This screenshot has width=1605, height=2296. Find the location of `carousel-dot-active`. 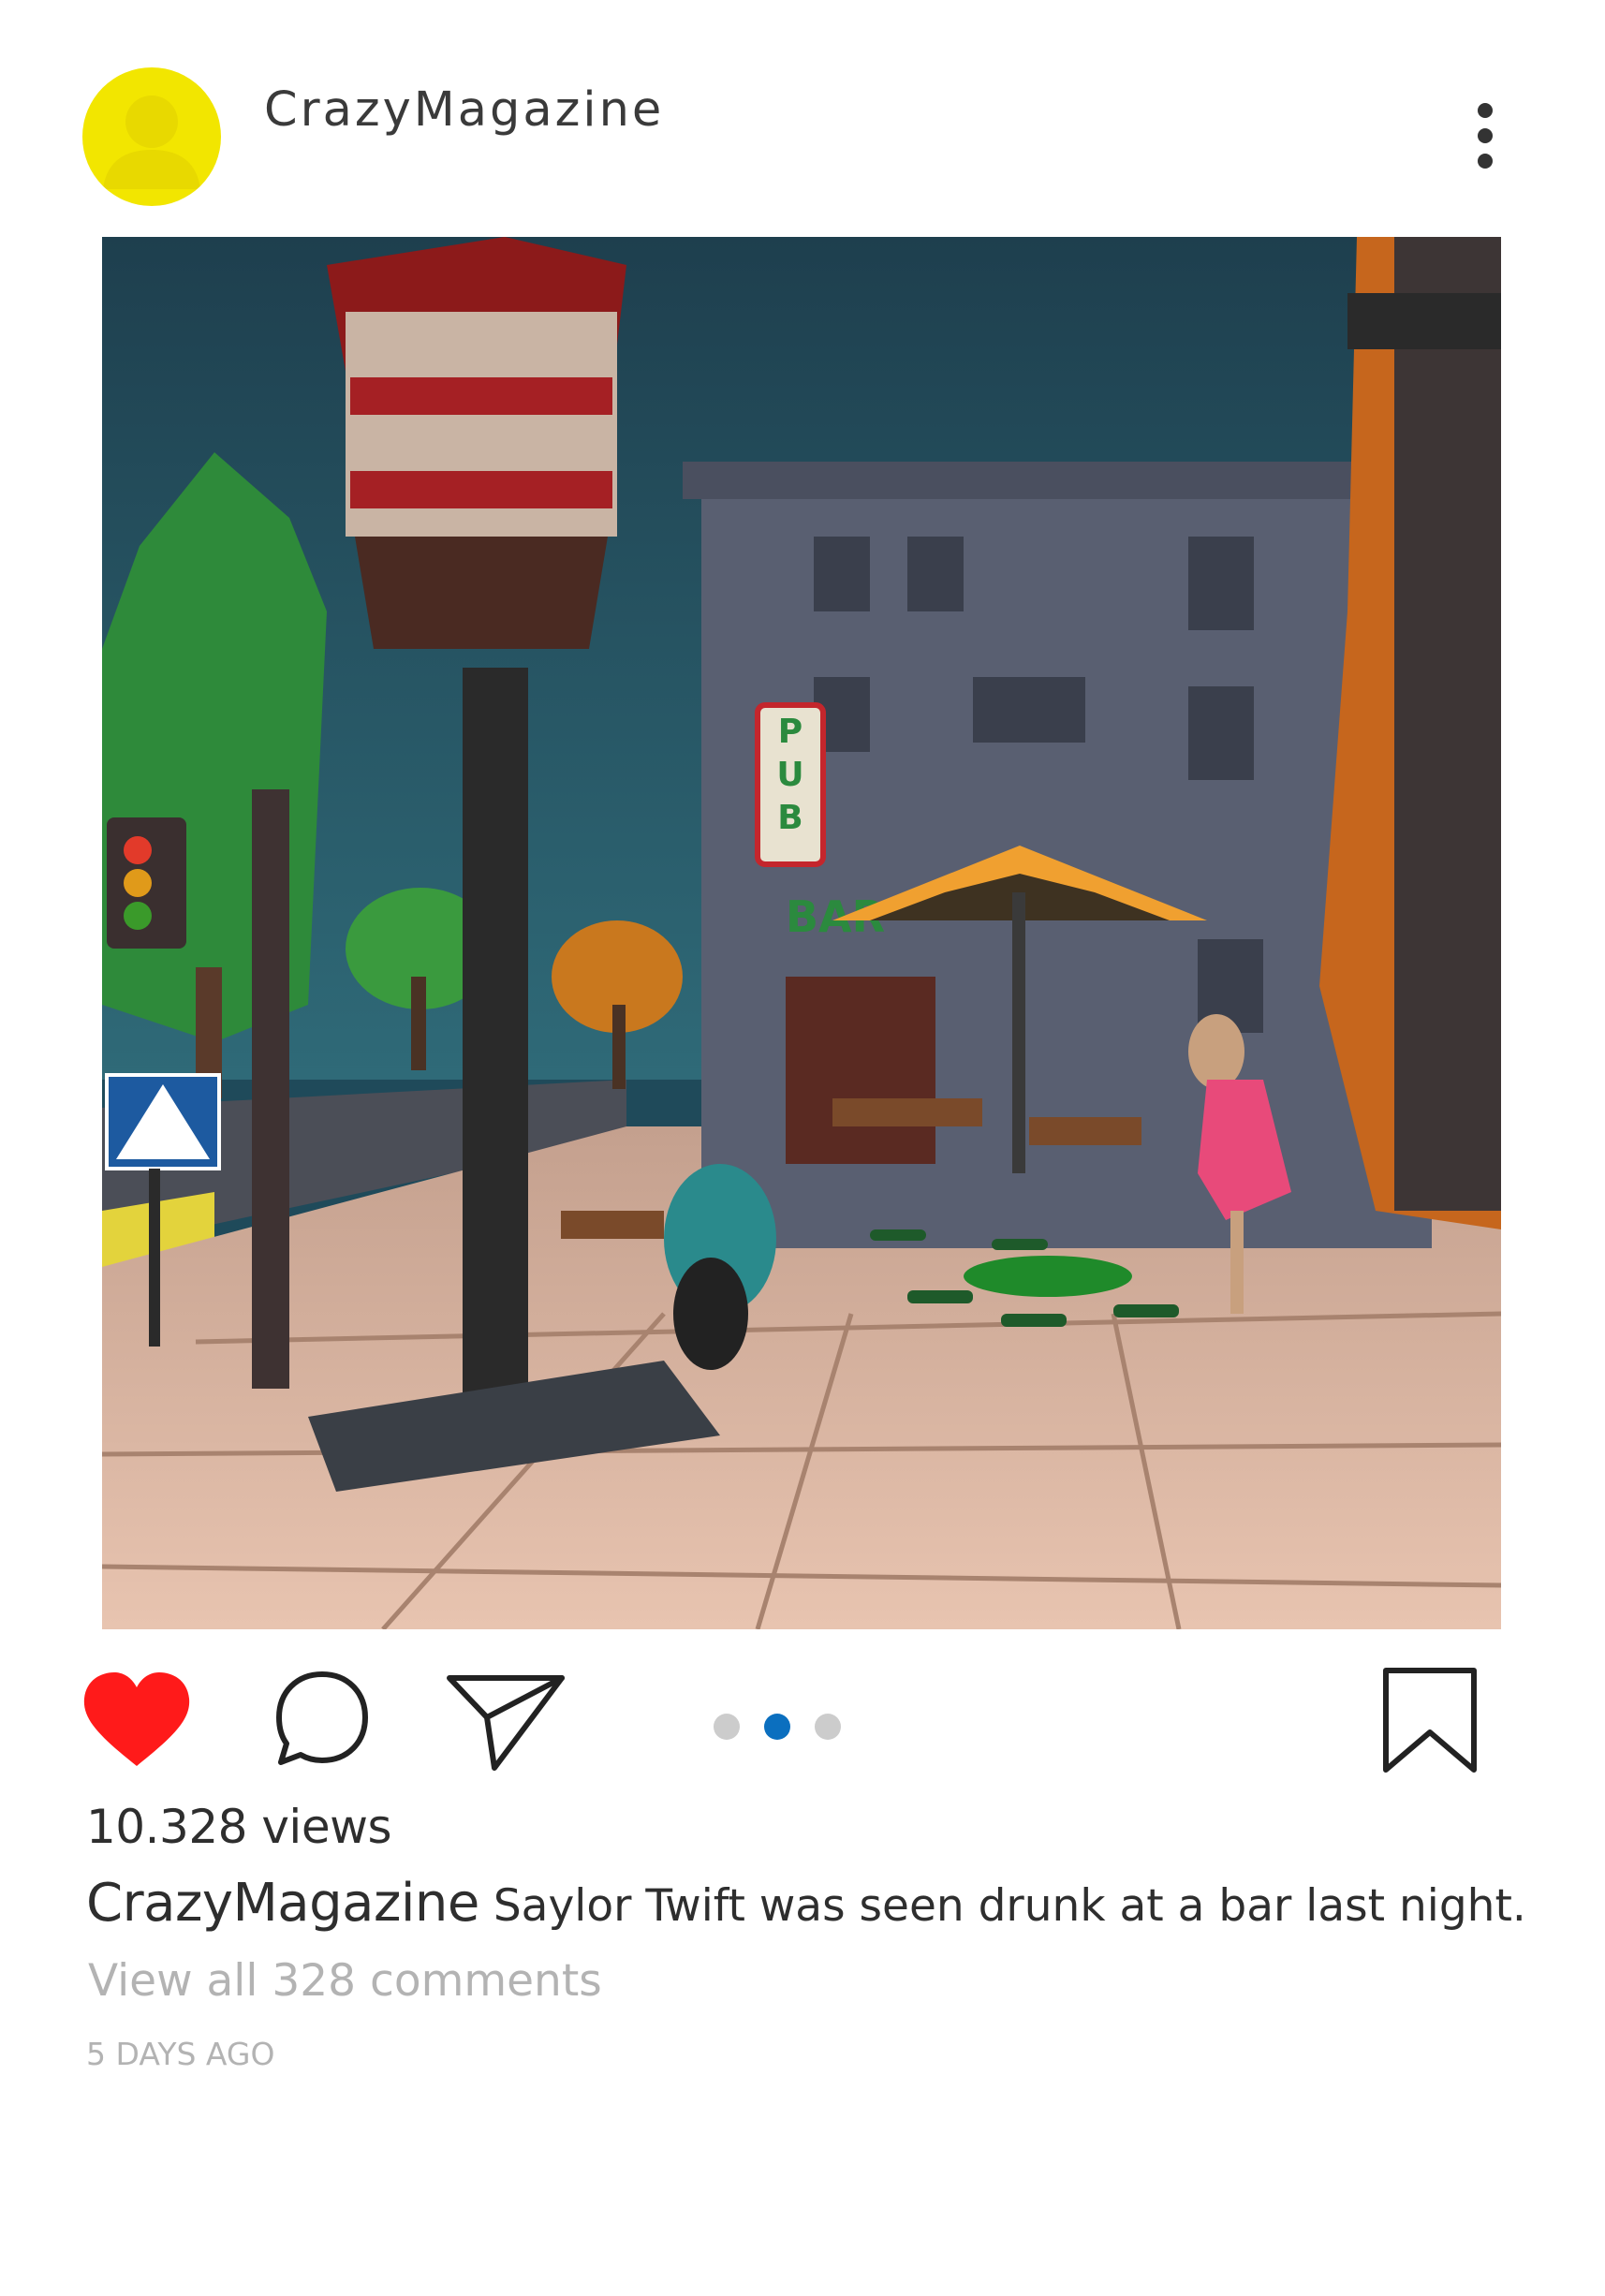

carousel-dot-active is located at coordinates (777, 1727).